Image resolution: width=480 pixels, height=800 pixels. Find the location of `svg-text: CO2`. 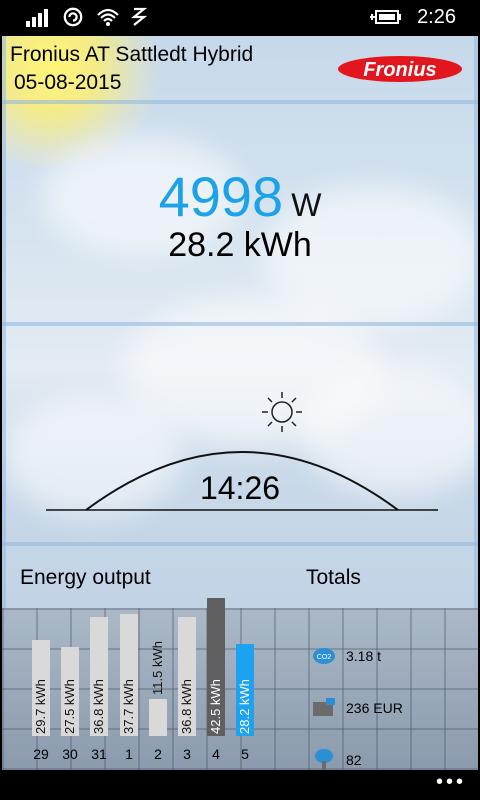

svg-text: CO2 is located at coordinates (324, 657).